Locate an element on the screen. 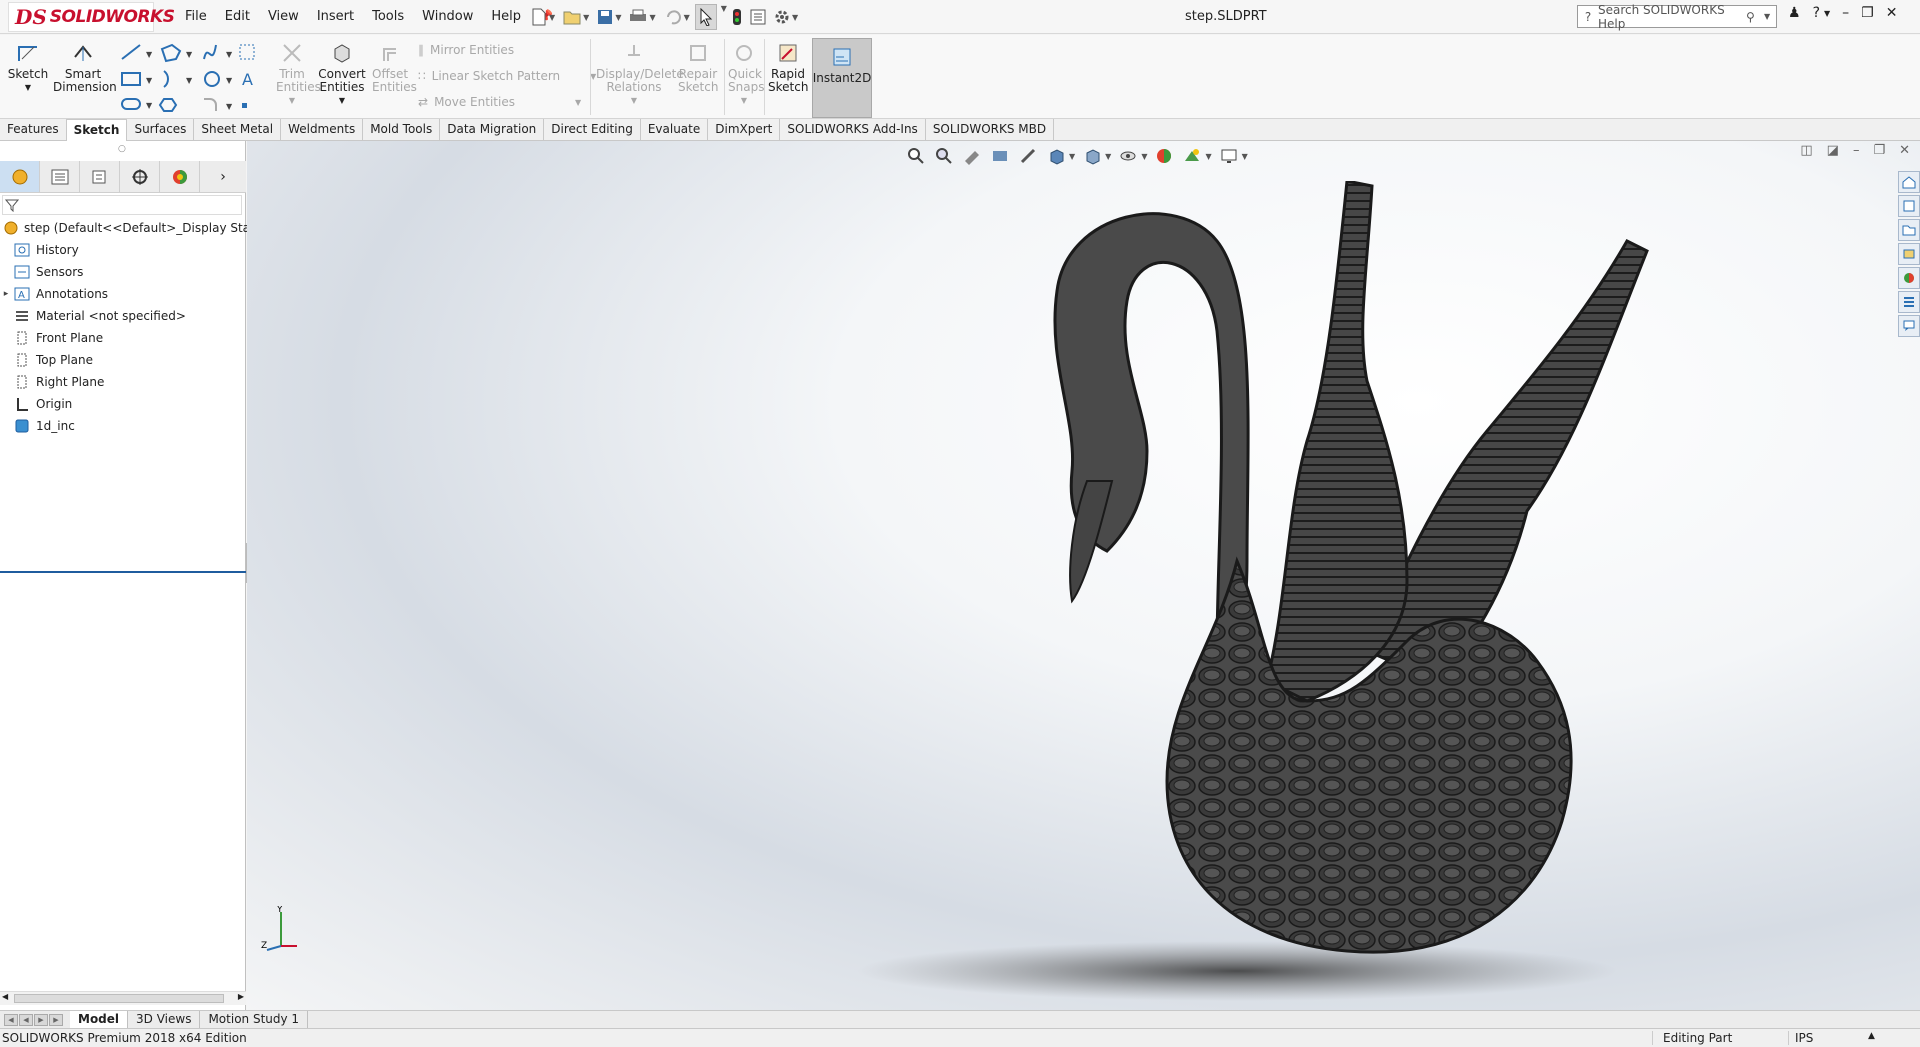 This screenshot has height=1047, width=1920. solidworks-logo: DS SOLIDWORKS is located at coordinates (91, 17).